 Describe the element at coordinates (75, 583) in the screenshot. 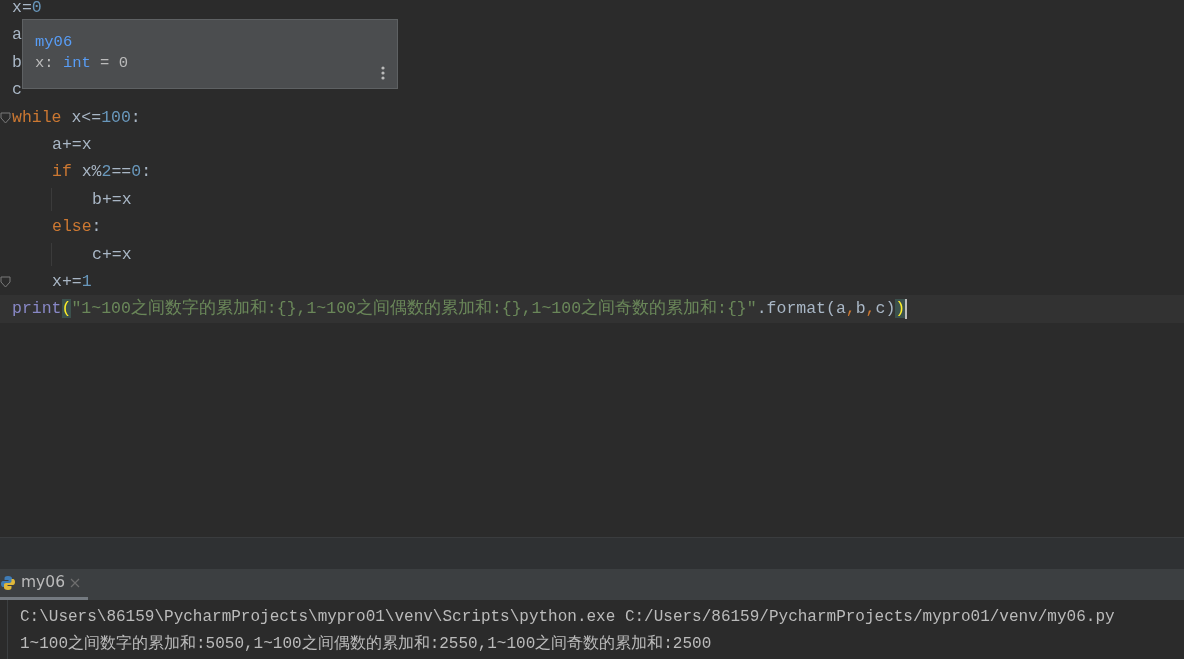

I see `close-icon` at that location.